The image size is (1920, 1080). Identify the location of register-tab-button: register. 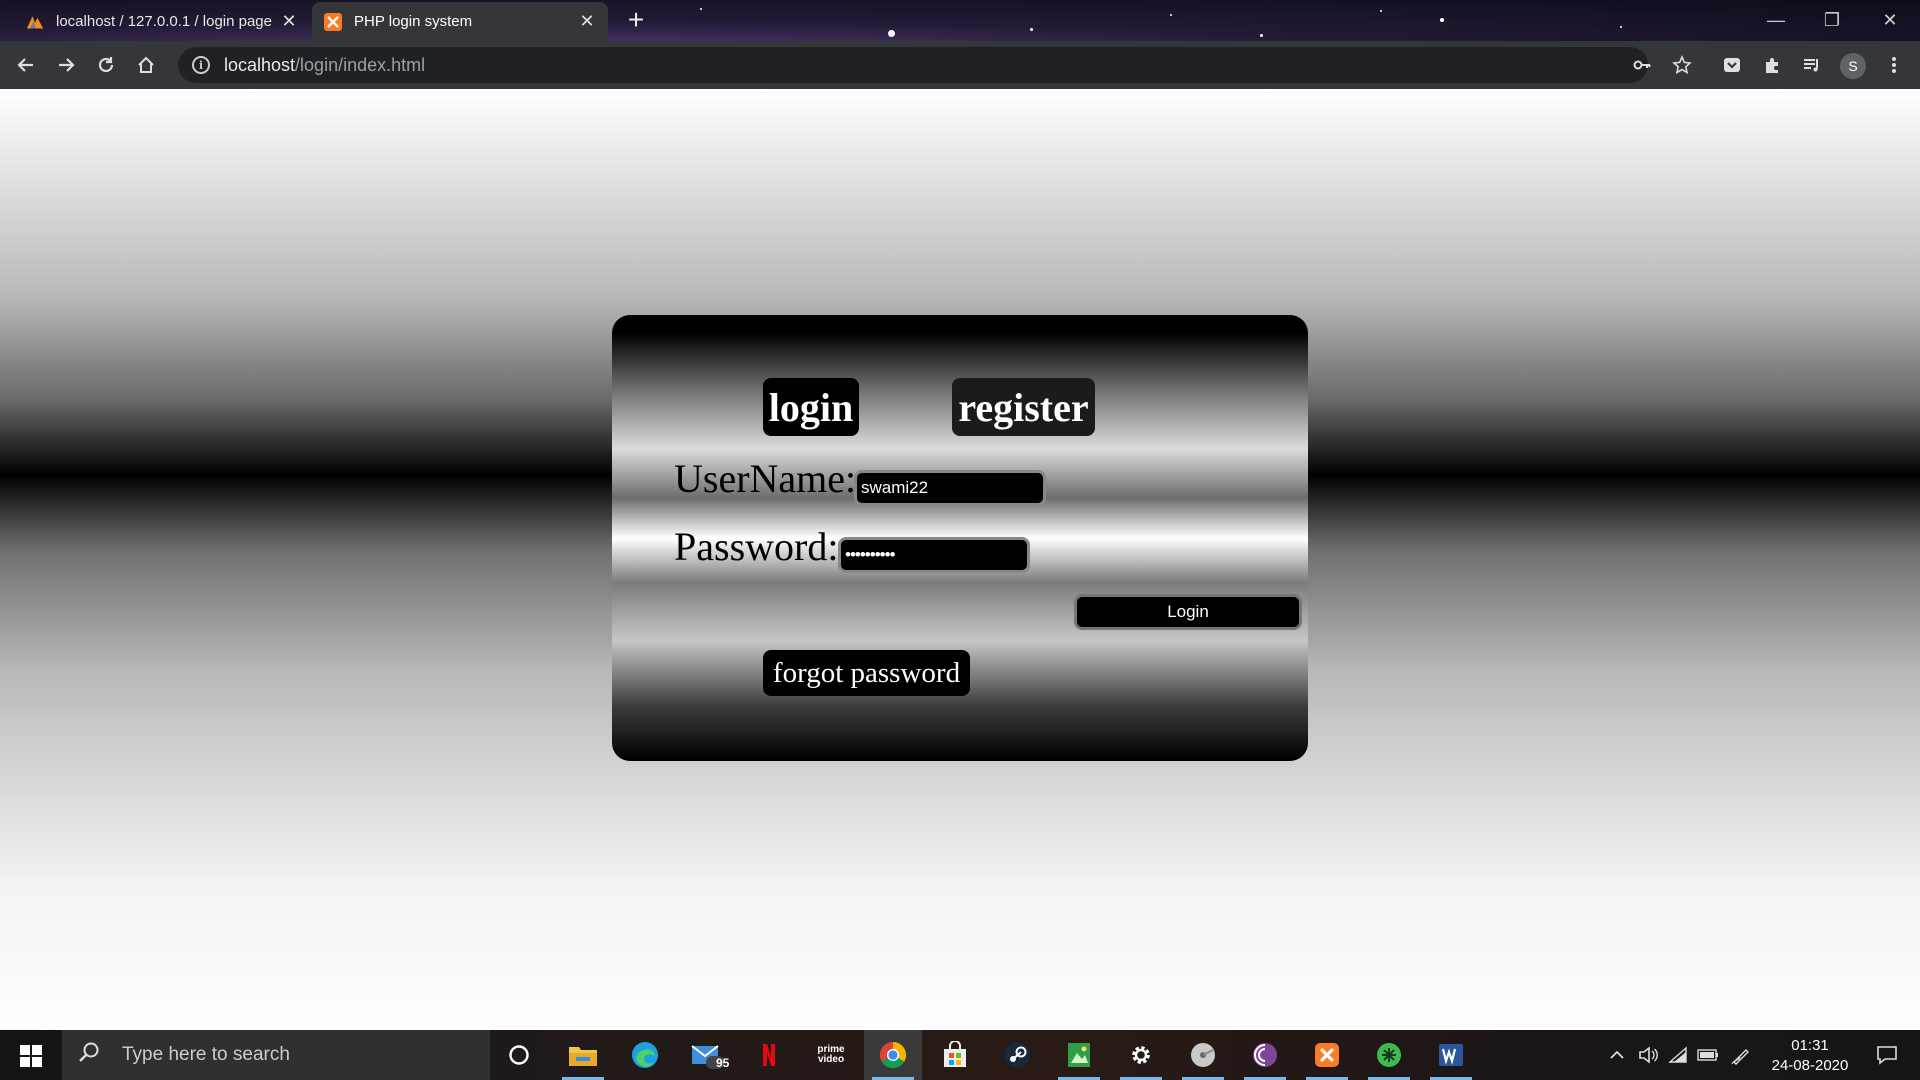
(1023, 407).